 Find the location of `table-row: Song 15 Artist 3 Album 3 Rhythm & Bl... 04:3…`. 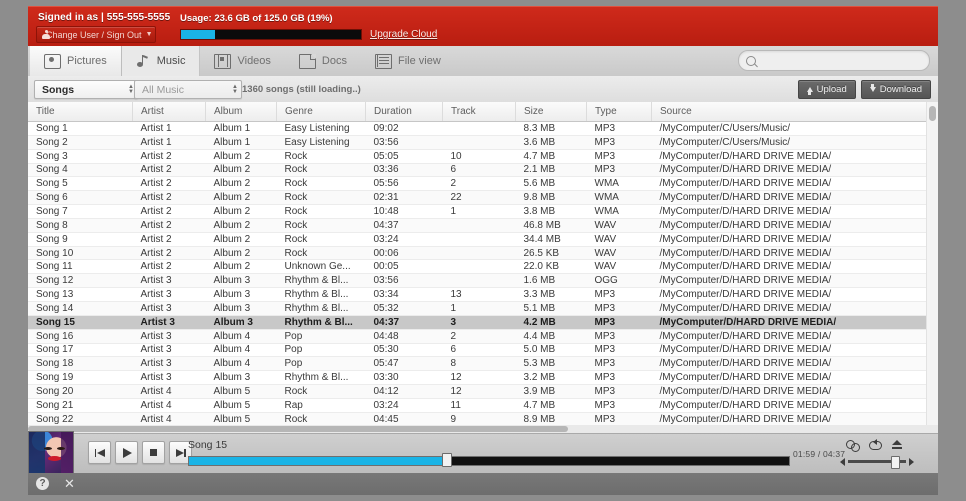

table-row: Song 15 Artist 3 Album 3 Rhythm & Bl... 04:3… is located at coordinates (483, 322).